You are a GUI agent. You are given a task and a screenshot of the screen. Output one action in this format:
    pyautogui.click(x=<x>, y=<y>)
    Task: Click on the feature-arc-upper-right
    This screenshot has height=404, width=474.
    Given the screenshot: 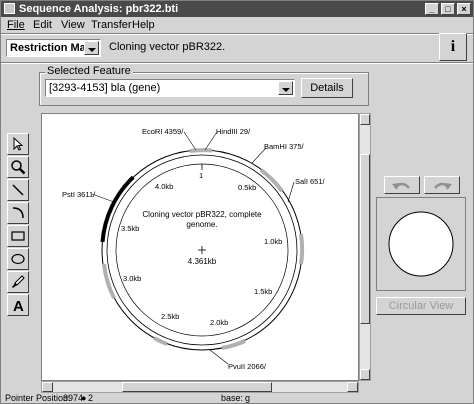 What is the action you would take?
    pyautogui.click(x=271, y=180)
    